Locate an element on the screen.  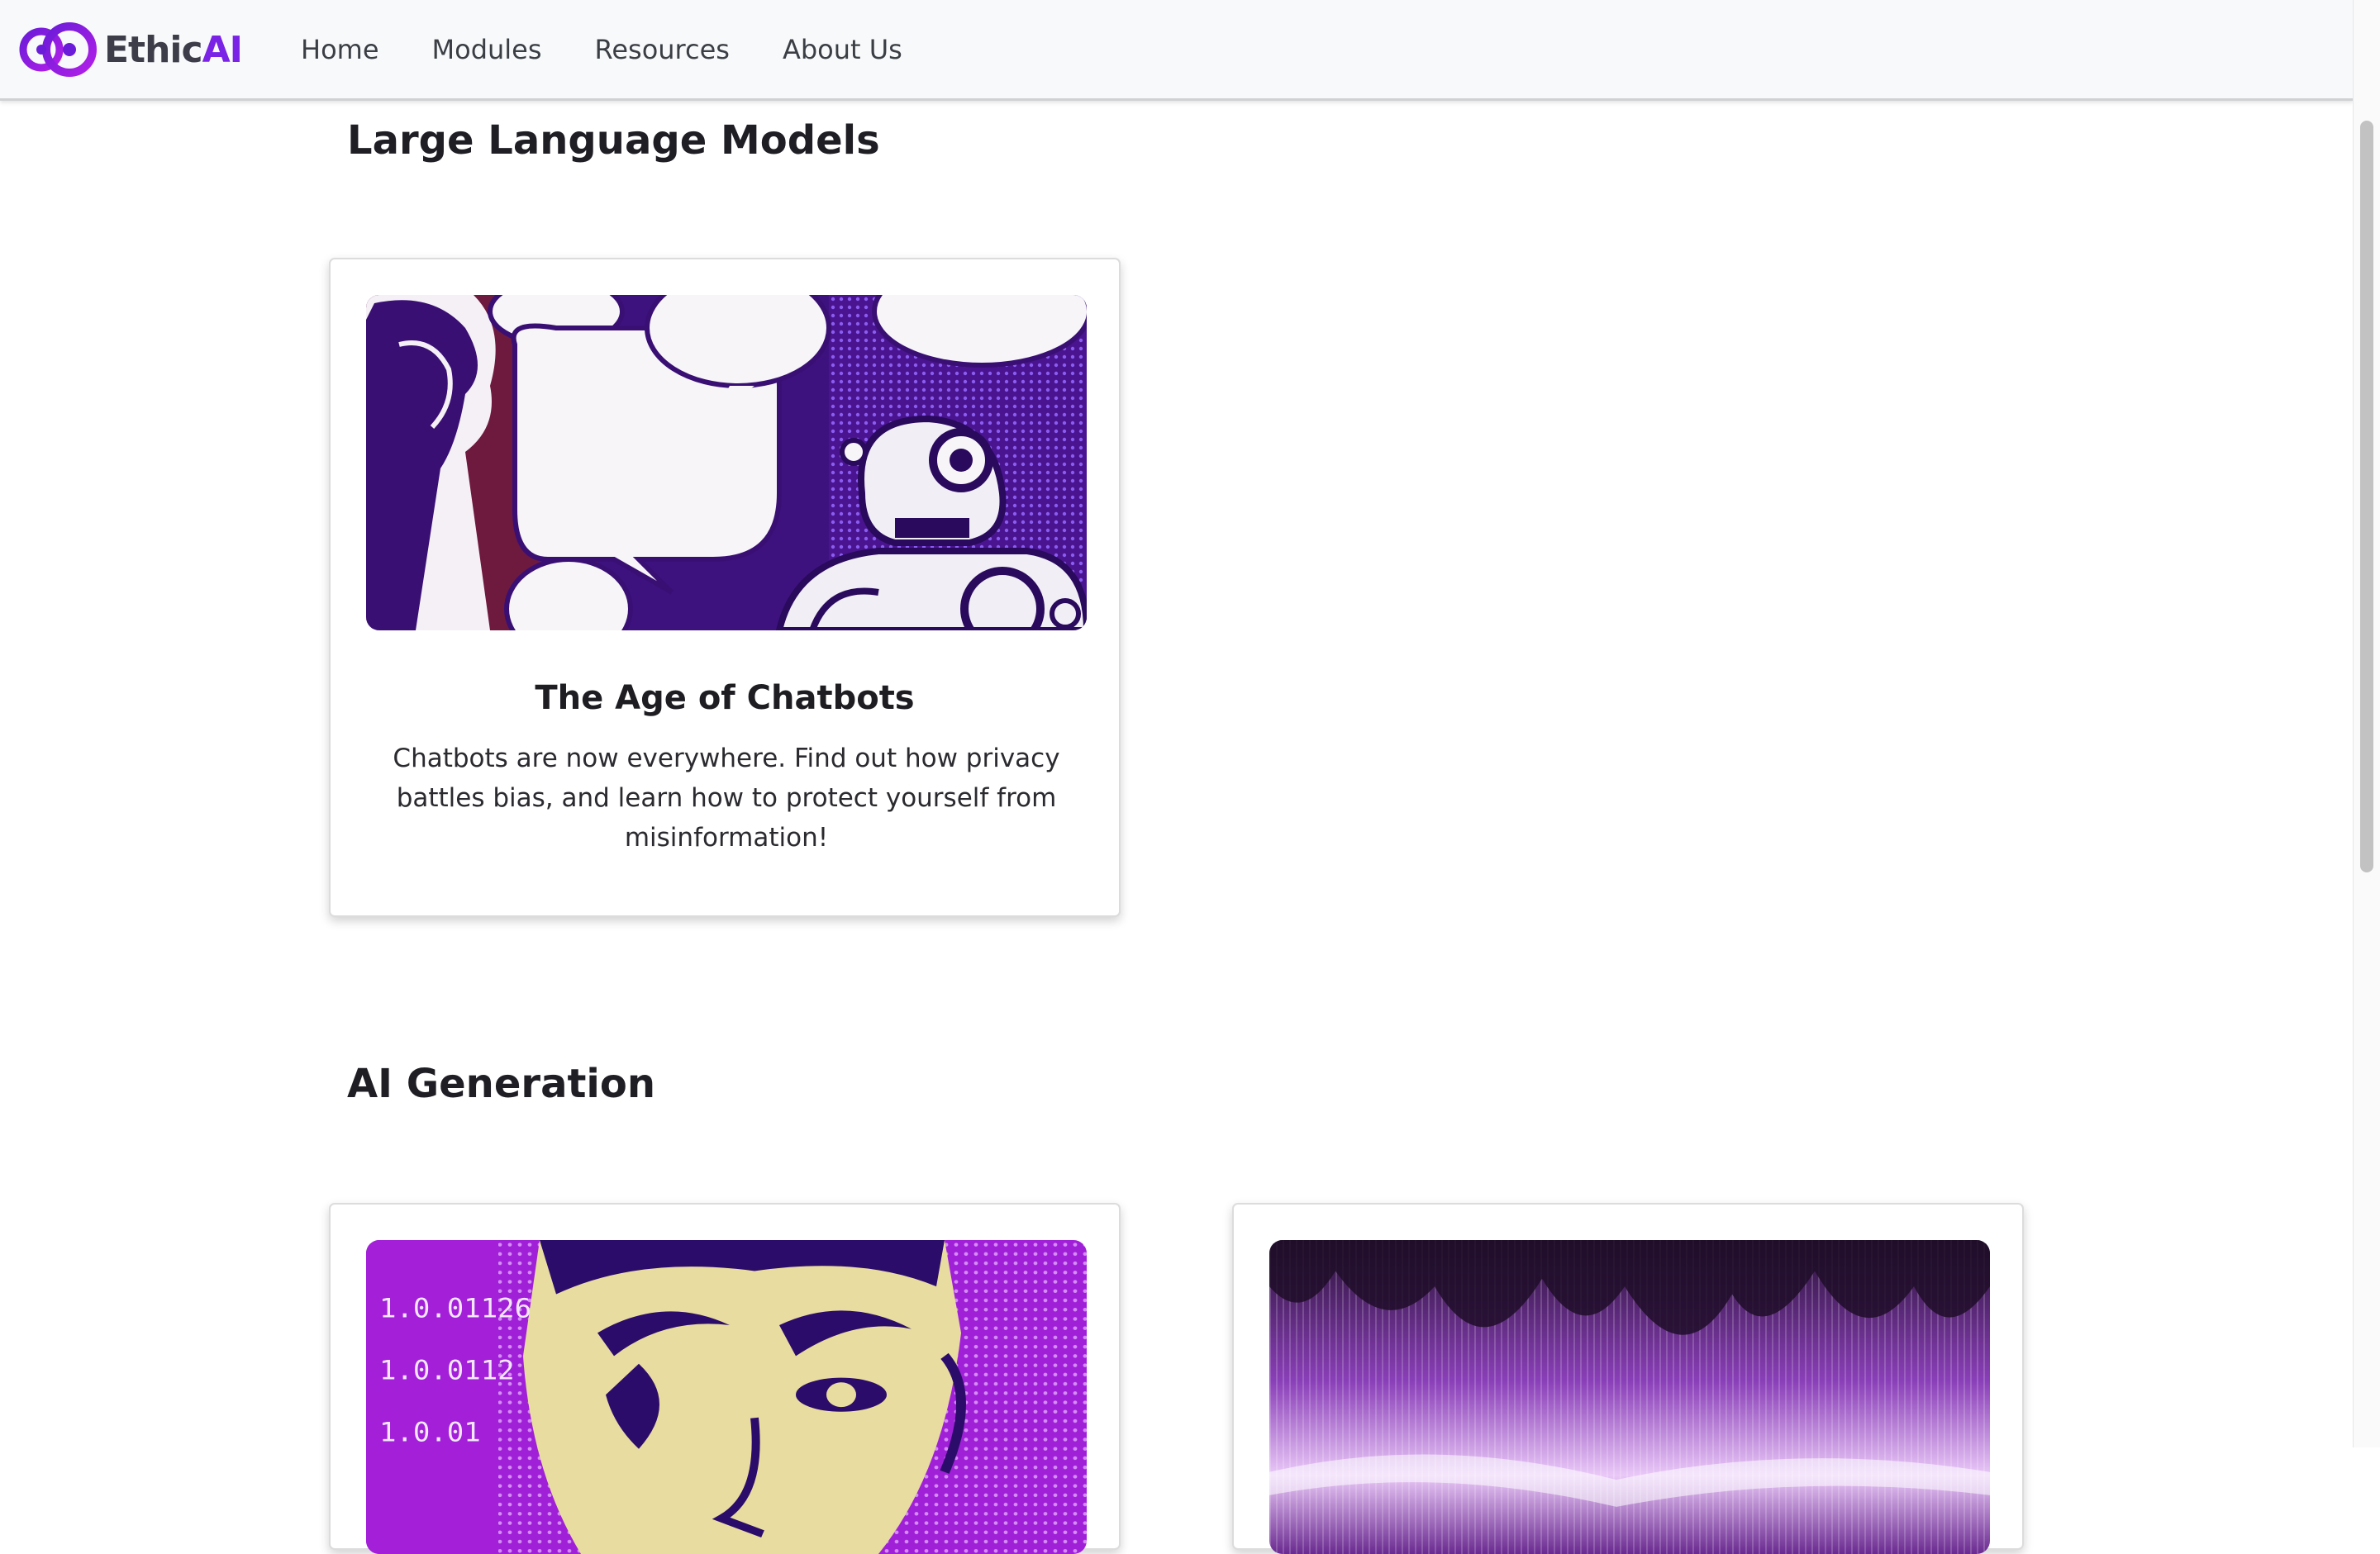
top-navbar: EthicAI Home Modules Resources About Us is located at coordinates (1177, 50).